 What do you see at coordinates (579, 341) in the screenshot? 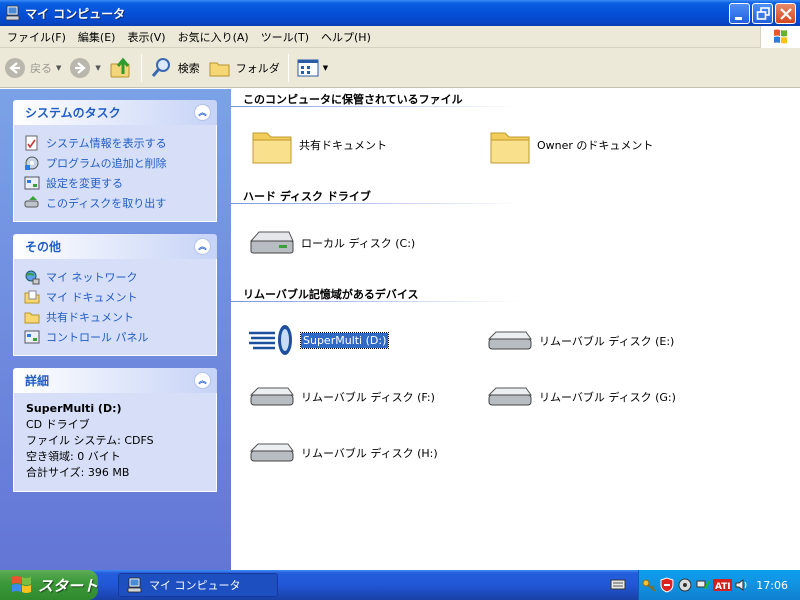
I see `removable-disk-e: リムーバブル ディスク (E:)` at bounding box center [579, 341].